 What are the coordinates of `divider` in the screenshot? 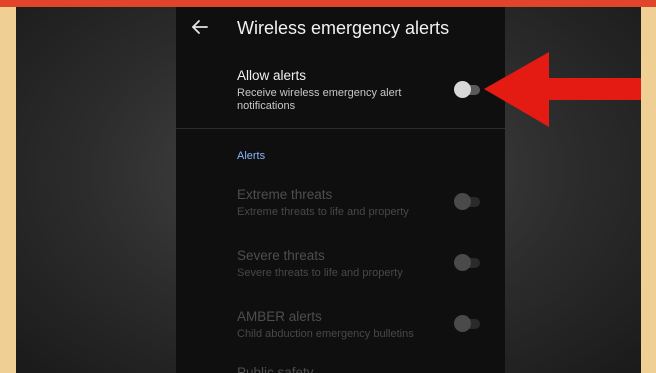 It's located at (340, 128).